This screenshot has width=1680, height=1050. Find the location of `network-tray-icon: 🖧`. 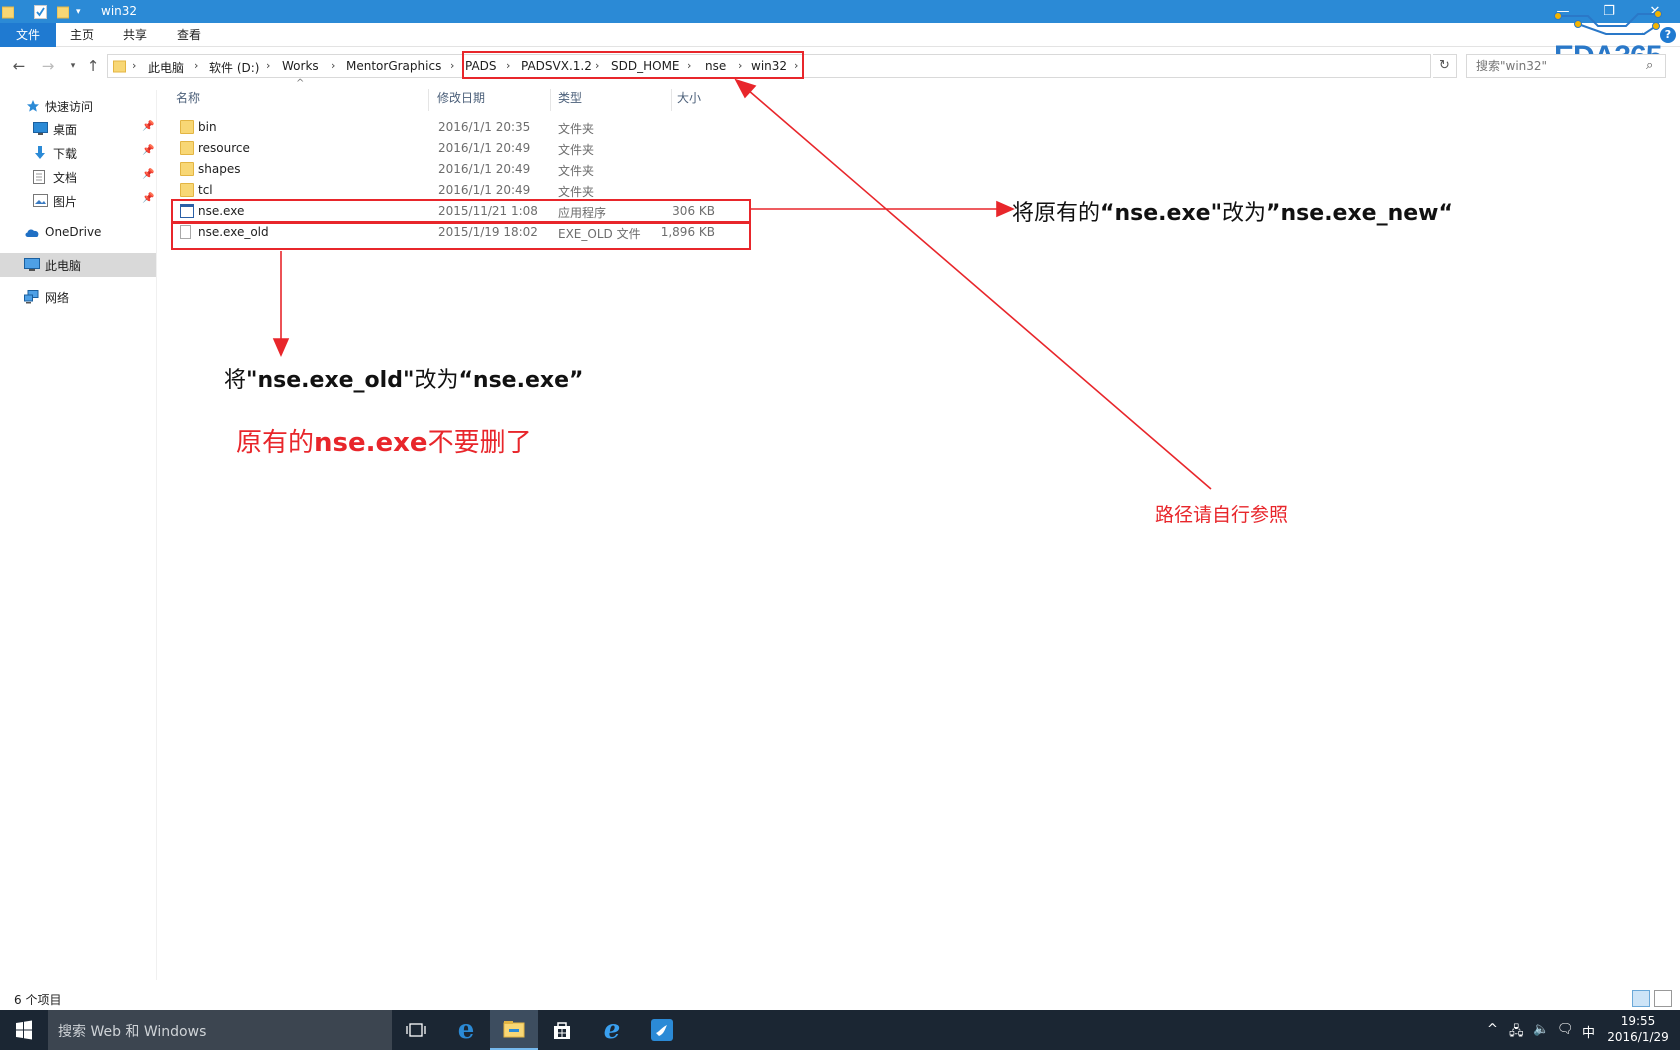

network-tray-icon: 🖧 is located at coordinates (1516, 1033).